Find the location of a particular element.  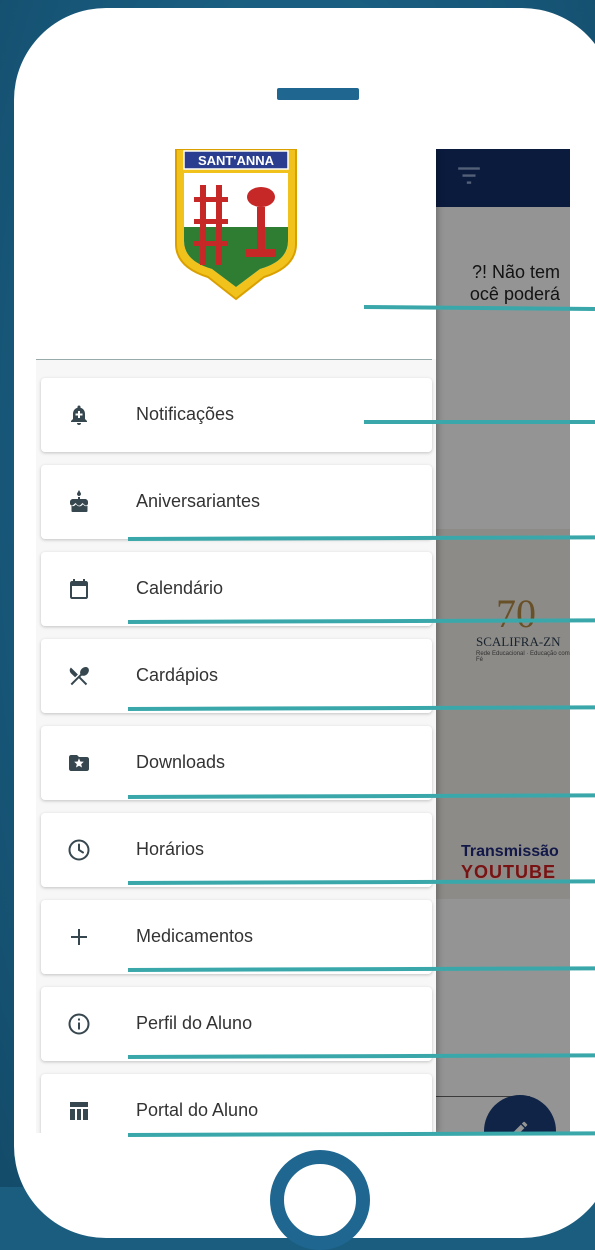

drawer-header: SANT'ANNA is located at coordinates (236, 254).